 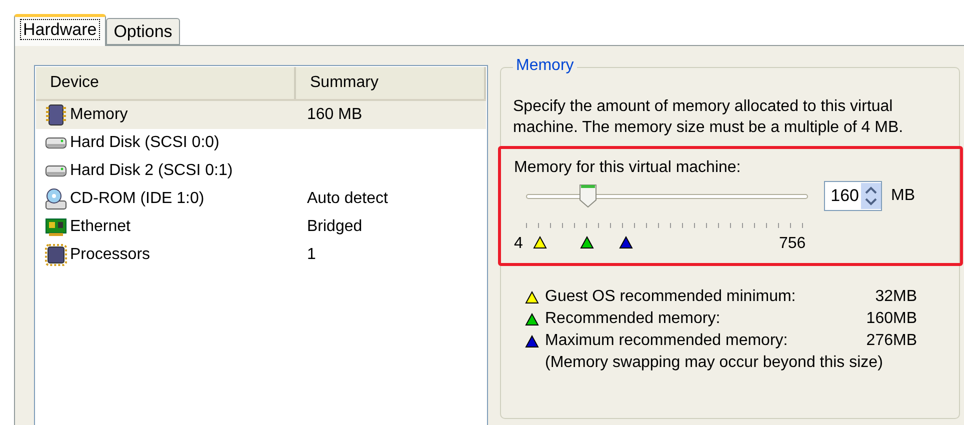 What do you see at coordinates (99, 115) in the screenshot?
I see `device-name: Memory` at bounding box center [99, 115].